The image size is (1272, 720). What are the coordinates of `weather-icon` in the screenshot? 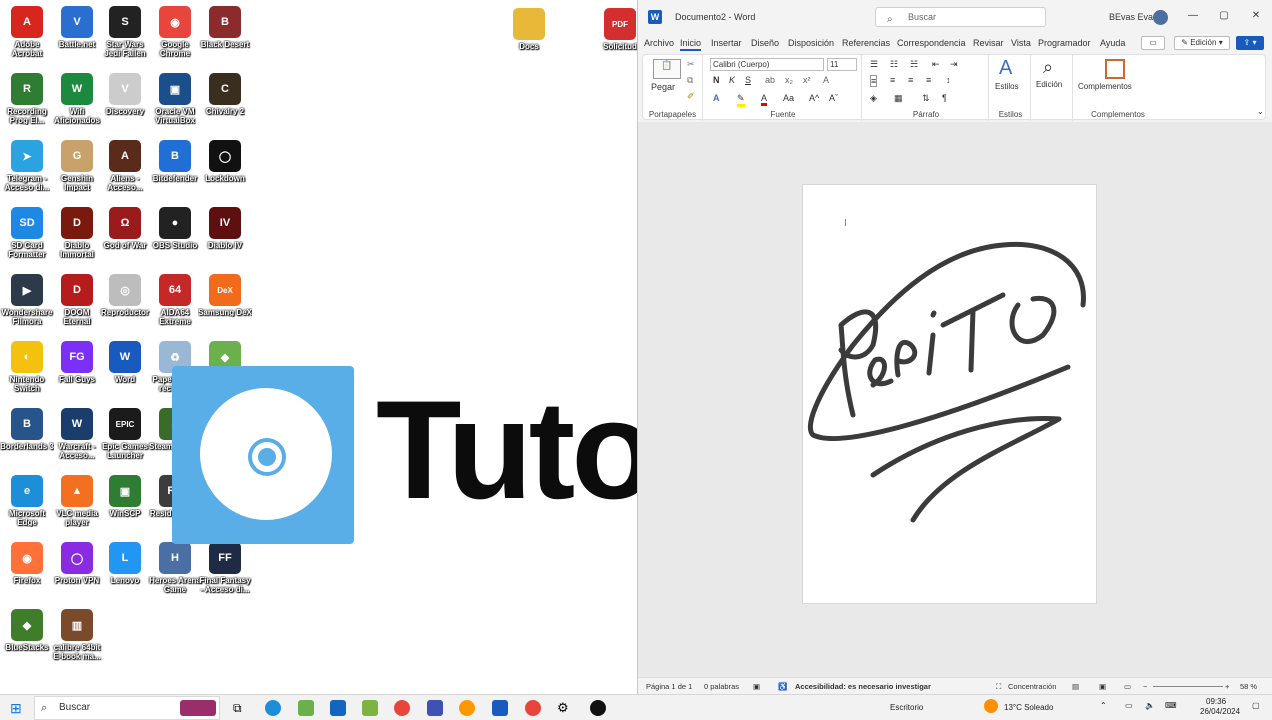 It's located at (991, 706).